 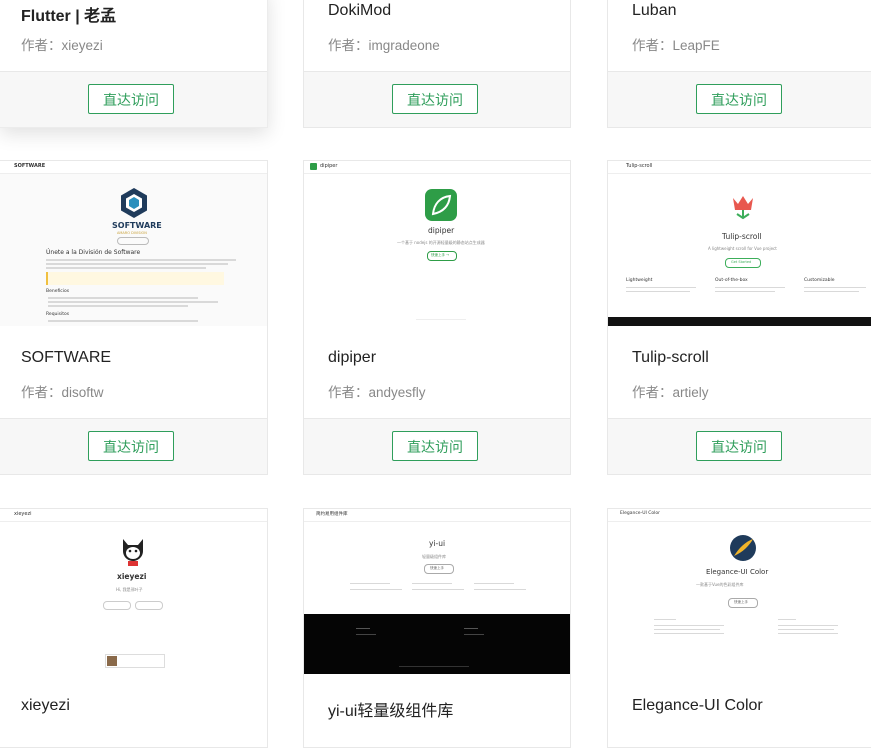 I want to click on thumbnail-nav-title: Elegance-UI Color, so click(x=640, y=513).